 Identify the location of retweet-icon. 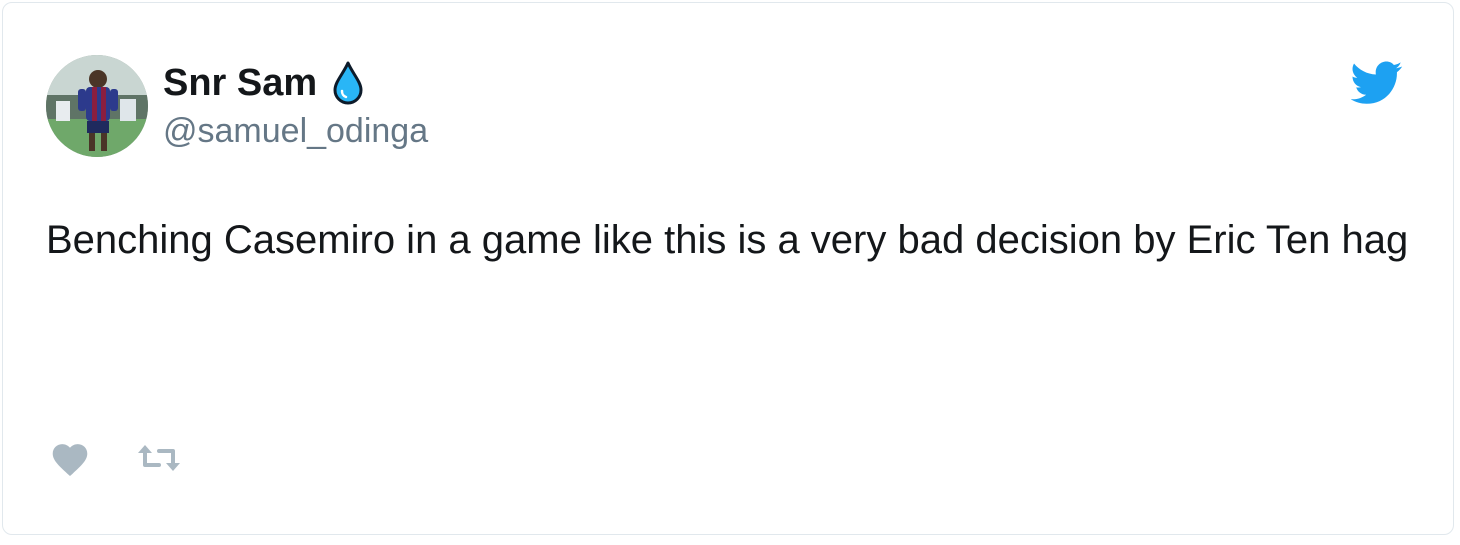
(159, 458).